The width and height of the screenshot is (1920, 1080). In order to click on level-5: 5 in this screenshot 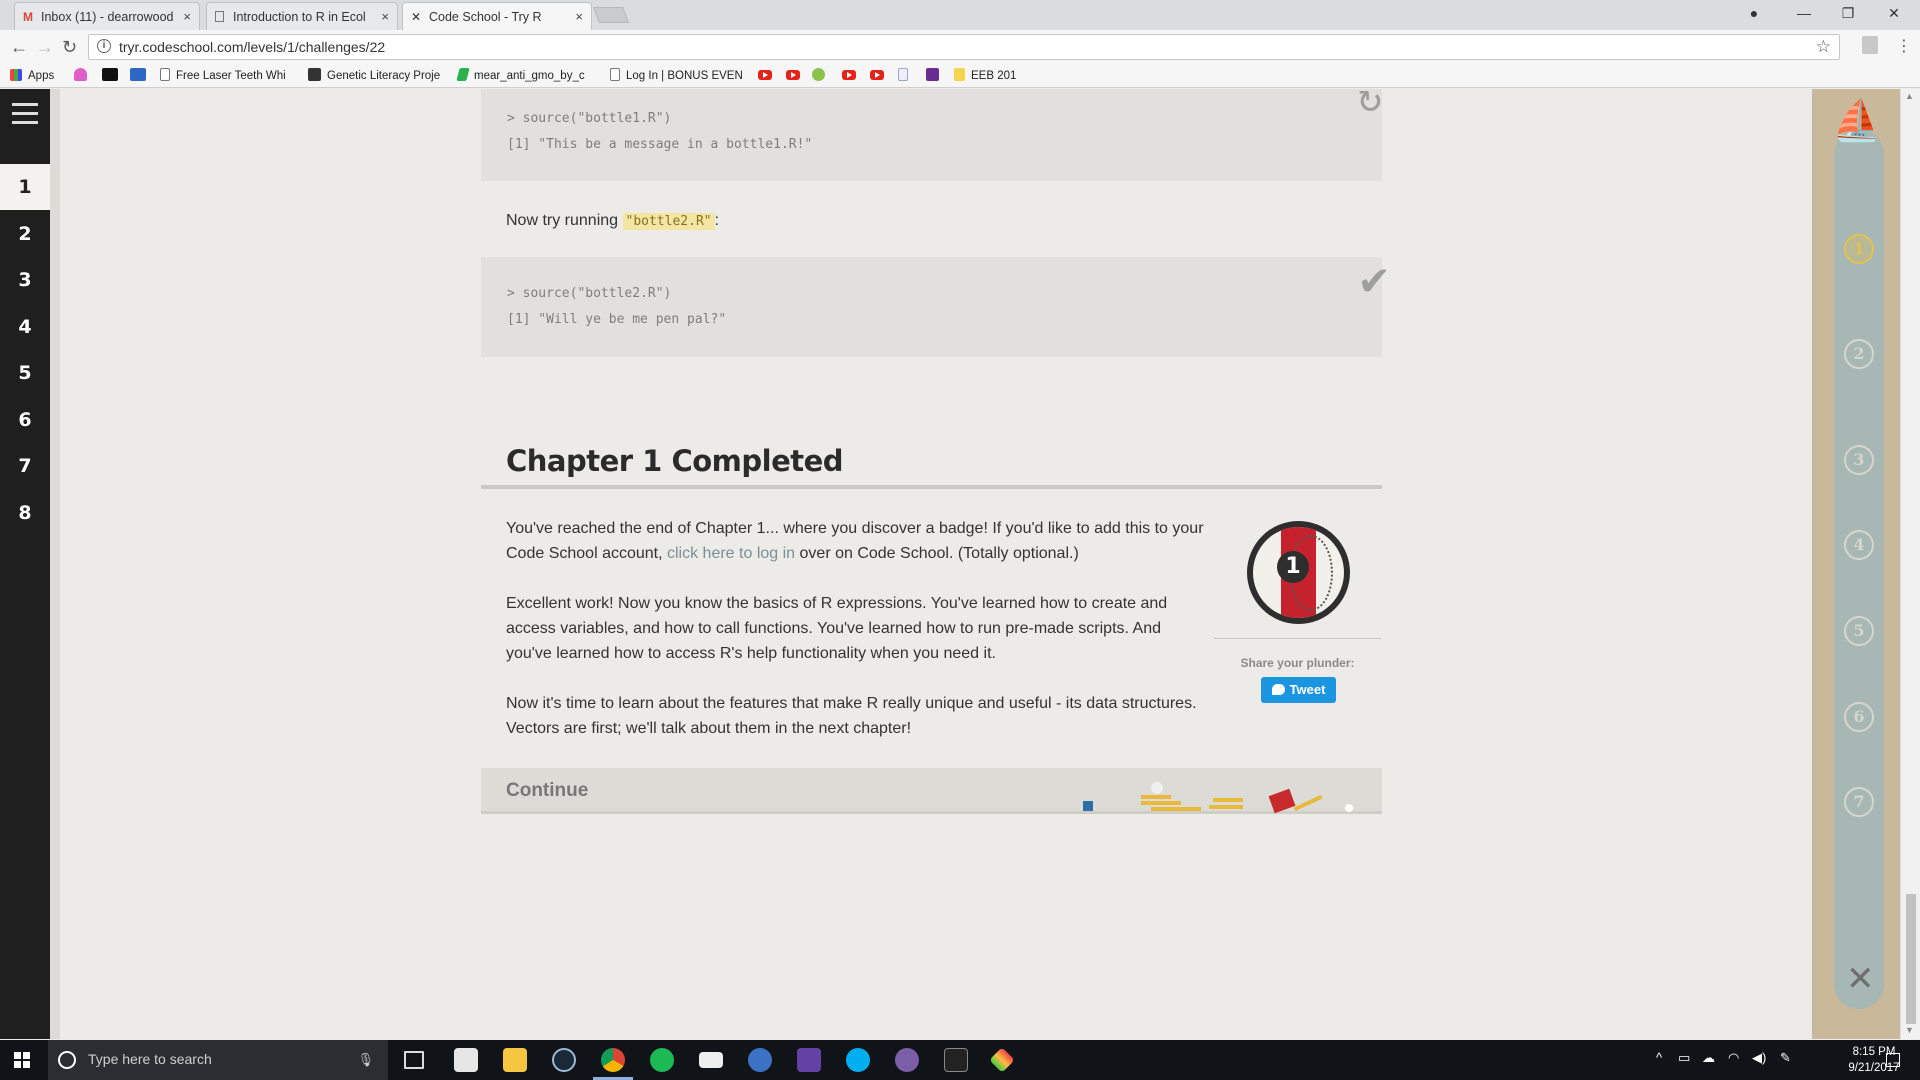, I will do `click(25, 373)`.